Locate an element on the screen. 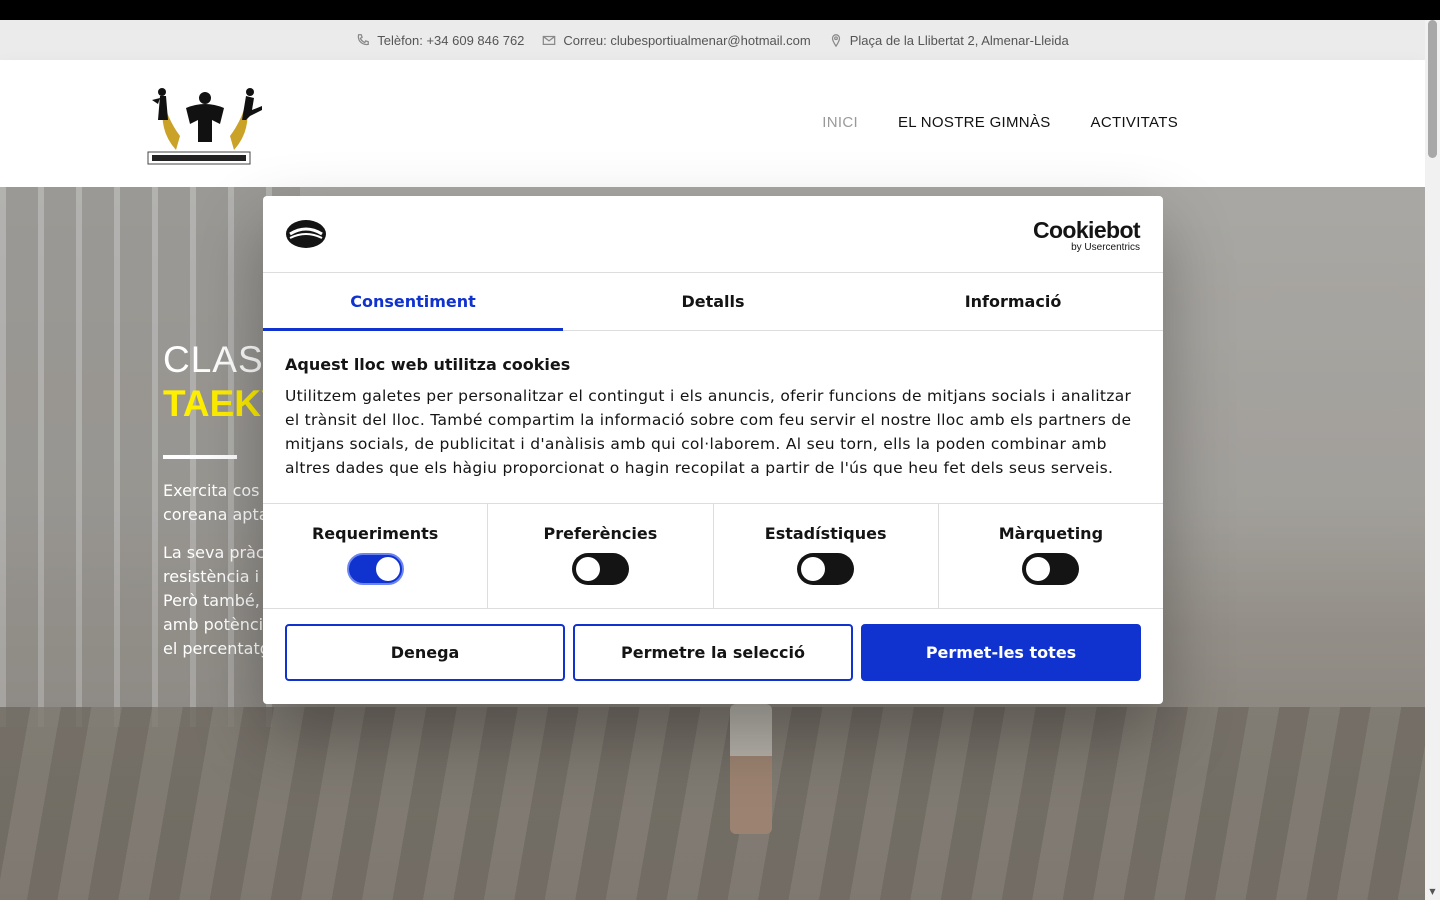 The image size is (1440, 900). toggle-requeriments is located at coordinates (375, 569).